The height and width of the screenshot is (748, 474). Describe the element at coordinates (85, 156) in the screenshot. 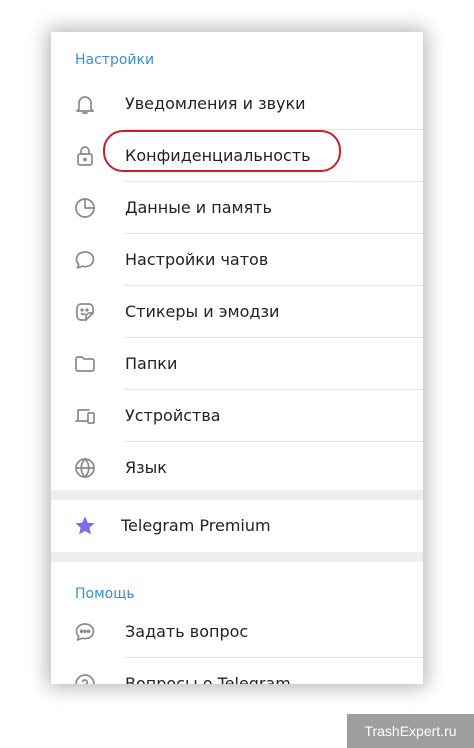

I see `lock-icon` at that location.